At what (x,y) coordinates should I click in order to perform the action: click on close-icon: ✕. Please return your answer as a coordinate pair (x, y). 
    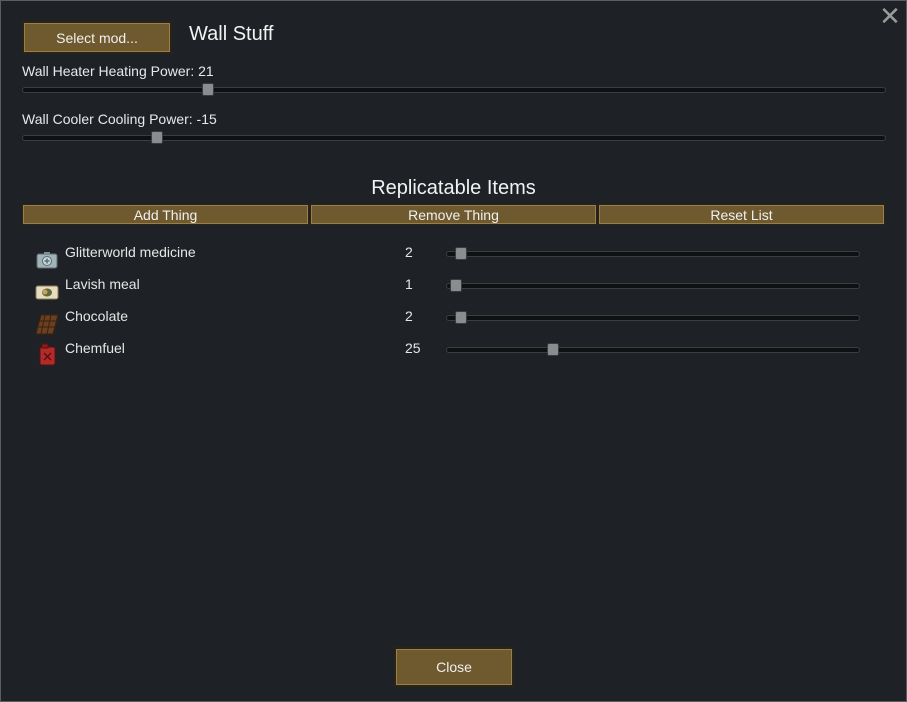
    Looking at the image, I should click on (890, 16).